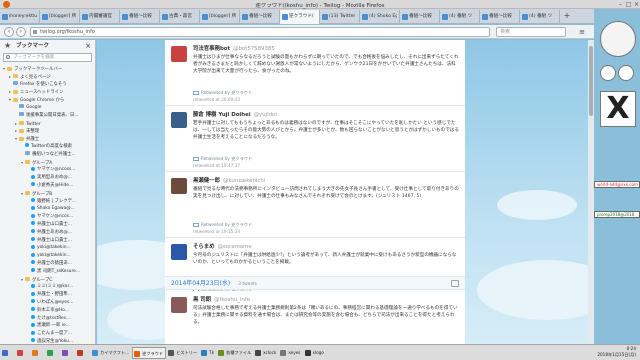 Image resolution: width=640 pixels, height=360 pixels. I want to click on bookmark-item: ▾ グループC, so click(47, 280).